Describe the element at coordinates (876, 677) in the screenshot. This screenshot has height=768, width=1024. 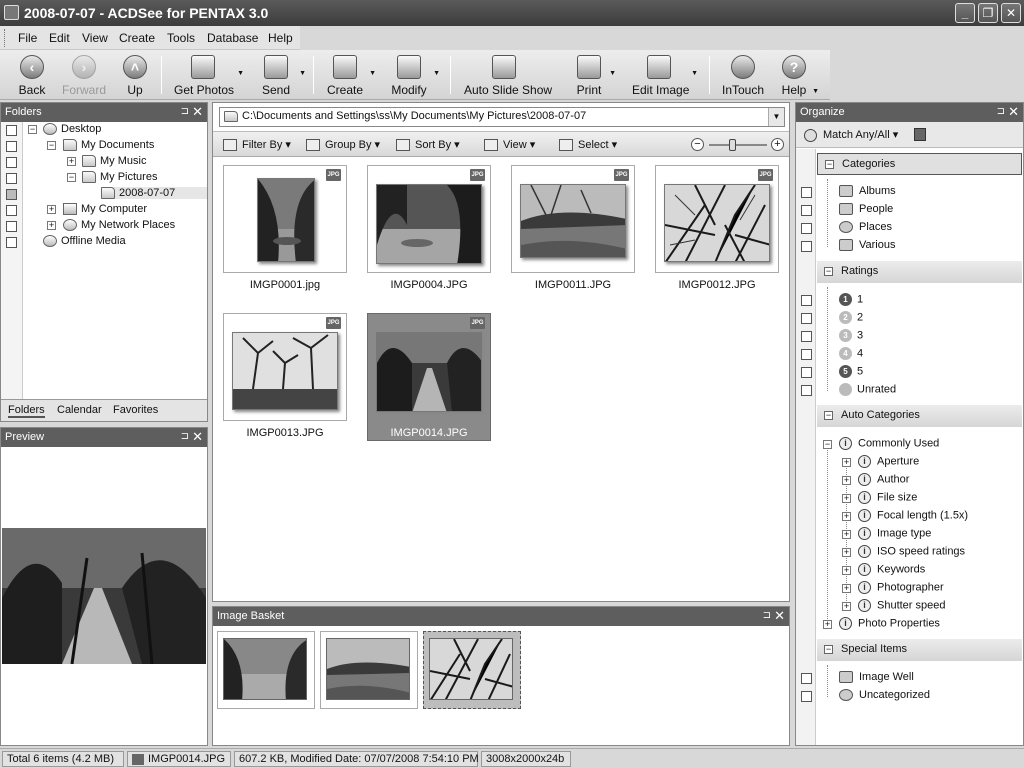
I see `special-image-well: Image Well` at that location.